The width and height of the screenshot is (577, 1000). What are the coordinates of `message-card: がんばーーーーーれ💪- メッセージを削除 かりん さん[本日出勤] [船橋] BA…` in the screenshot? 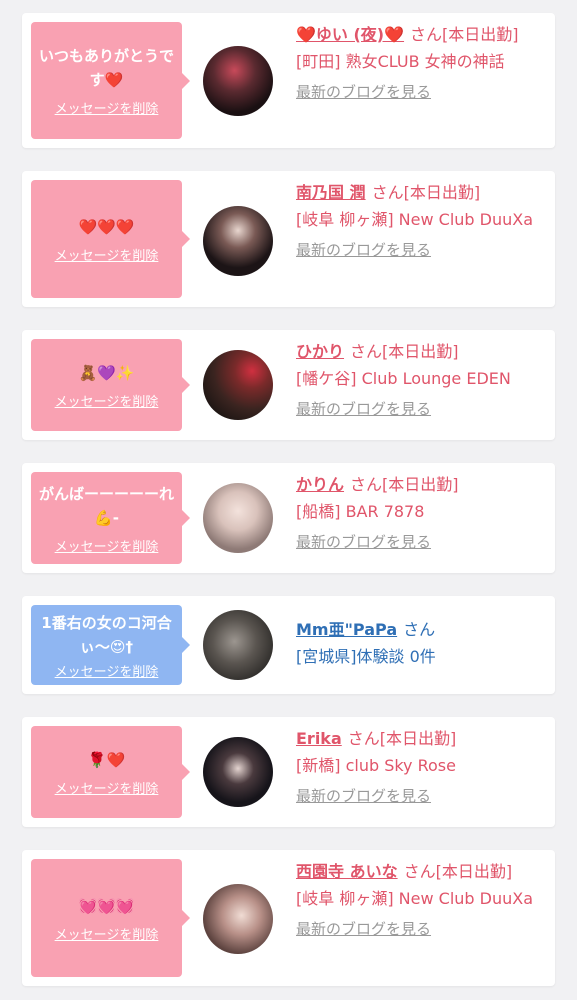 It's located at (288, 518).